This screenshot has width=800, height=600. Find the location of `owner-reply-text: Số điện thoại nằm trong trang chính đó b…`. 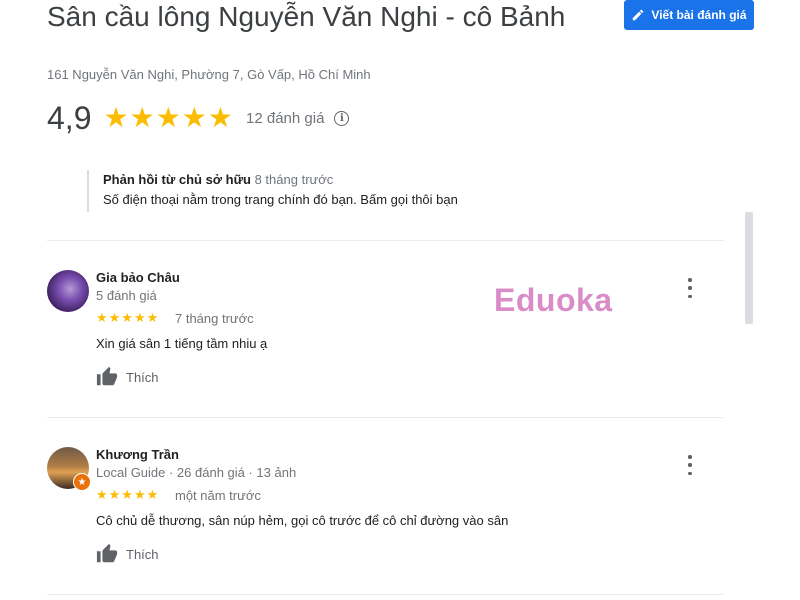

owner-reply-text: Số điện thoại nằm trong trang chính đó b… is located at coordinates (280, 199).